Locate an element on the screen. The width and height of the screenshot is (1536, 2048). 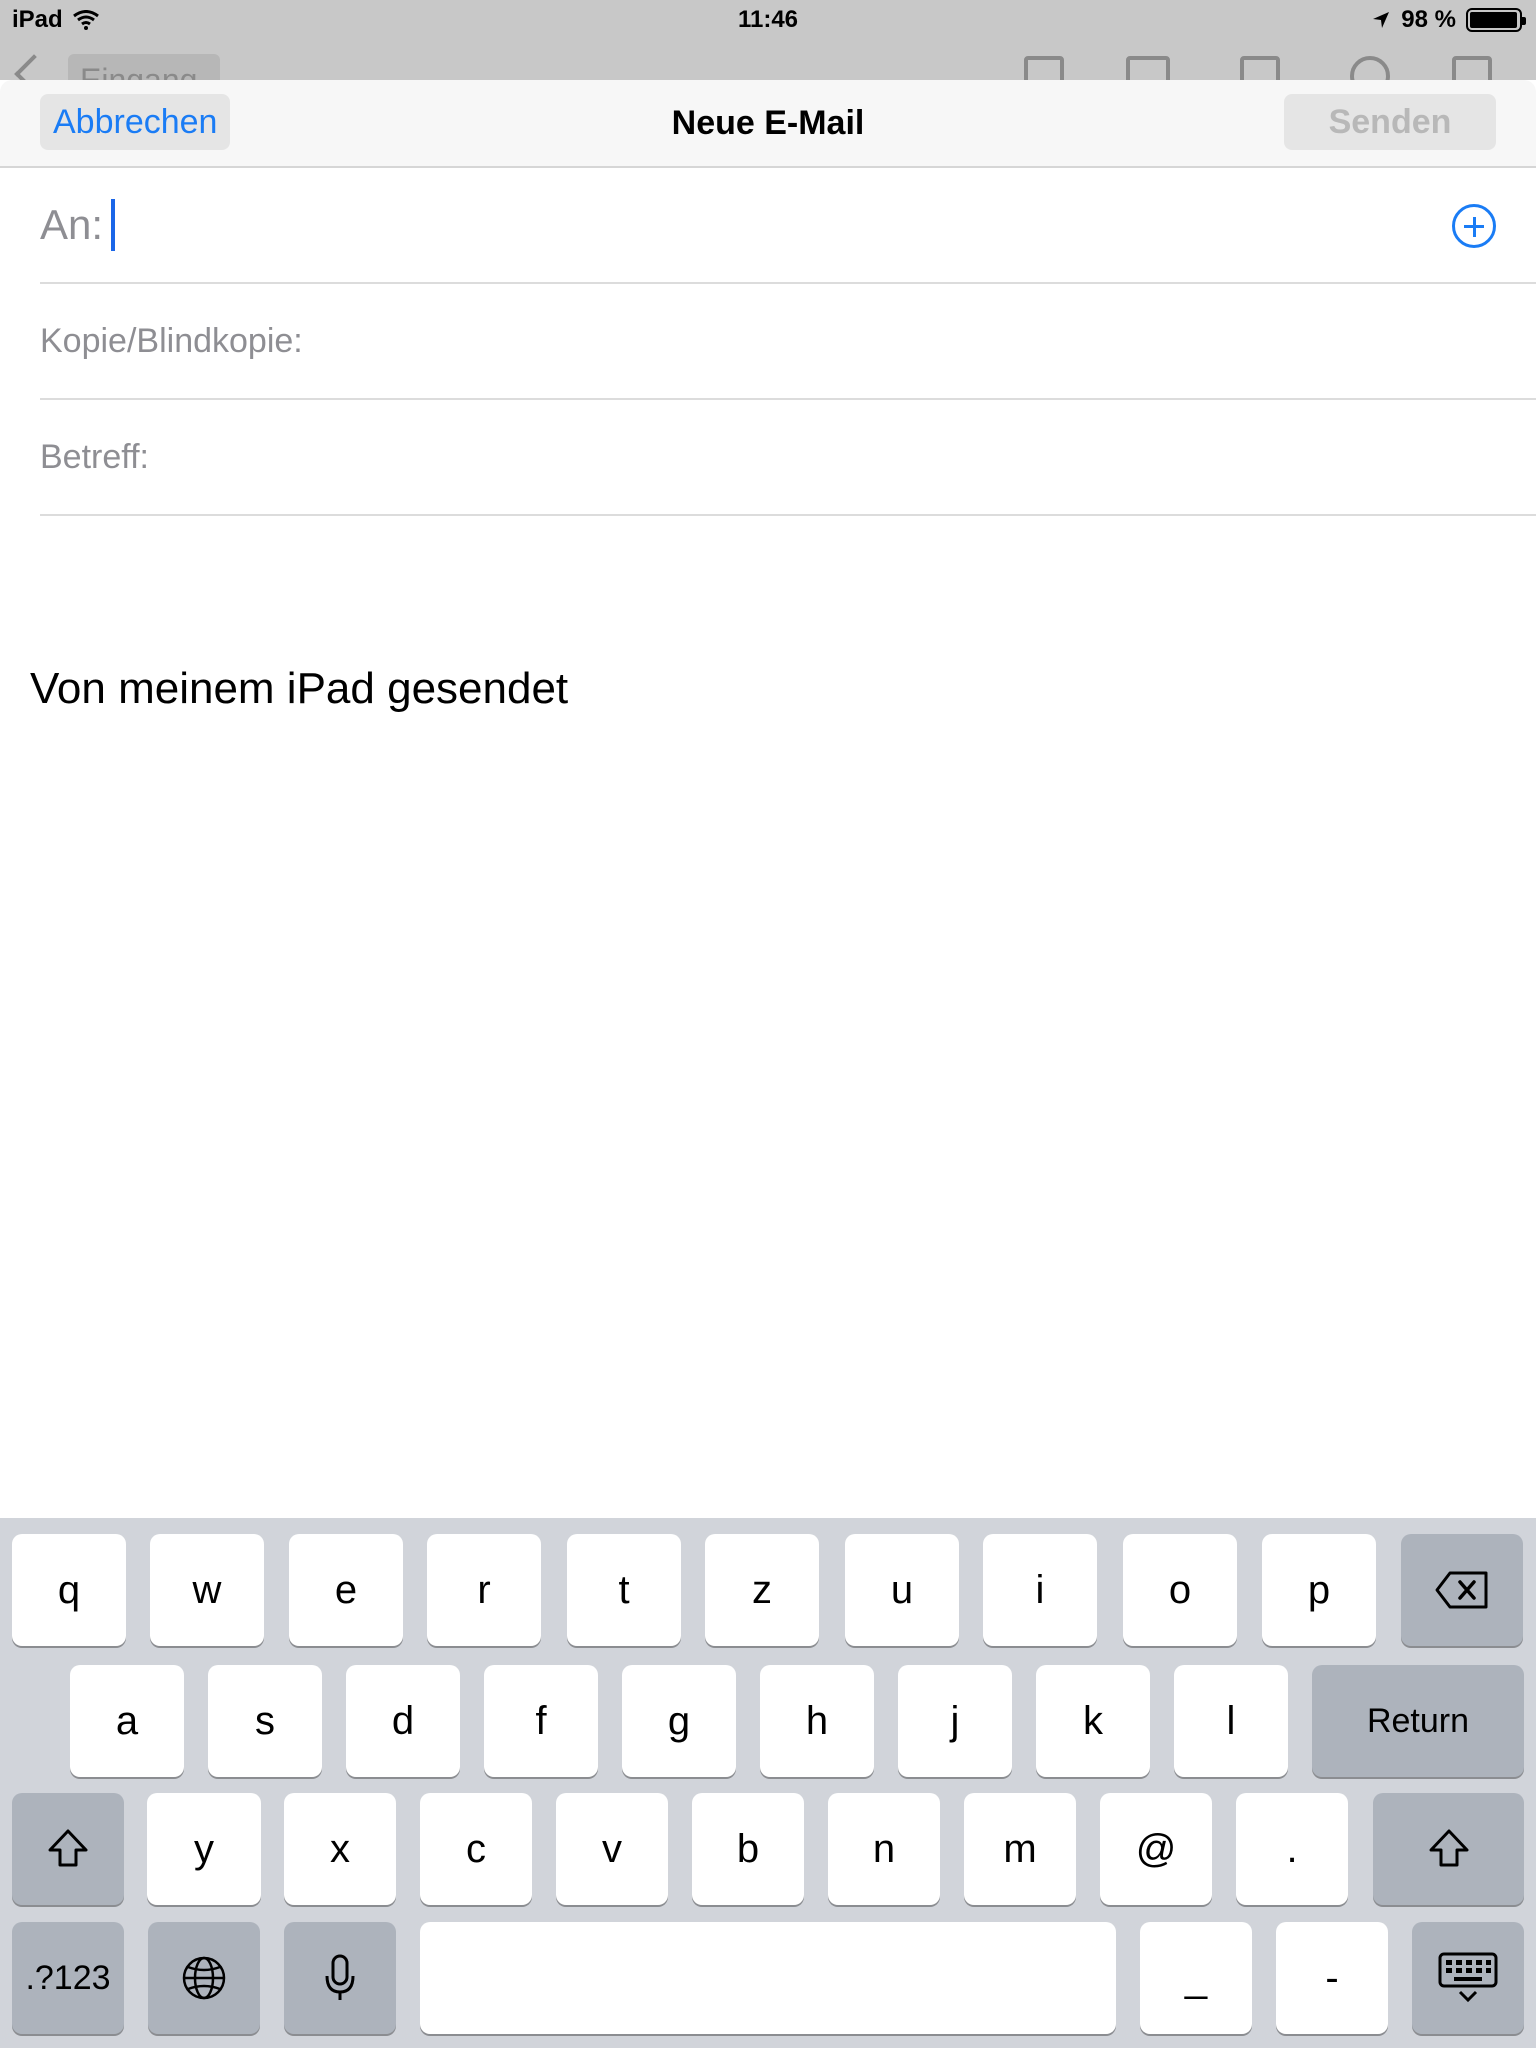
key-a: a is located at coordinates (127, 1721).